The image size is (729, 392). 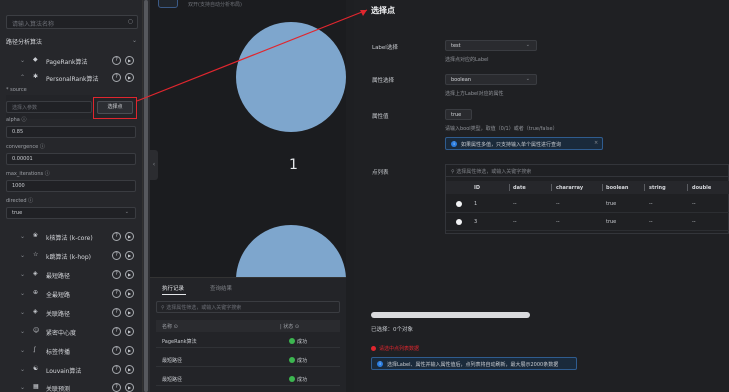 What do you see at coordinates (47, 174) in the screenshot?
I see `help-icon: ⓘ` at bounding box center [47, 174].